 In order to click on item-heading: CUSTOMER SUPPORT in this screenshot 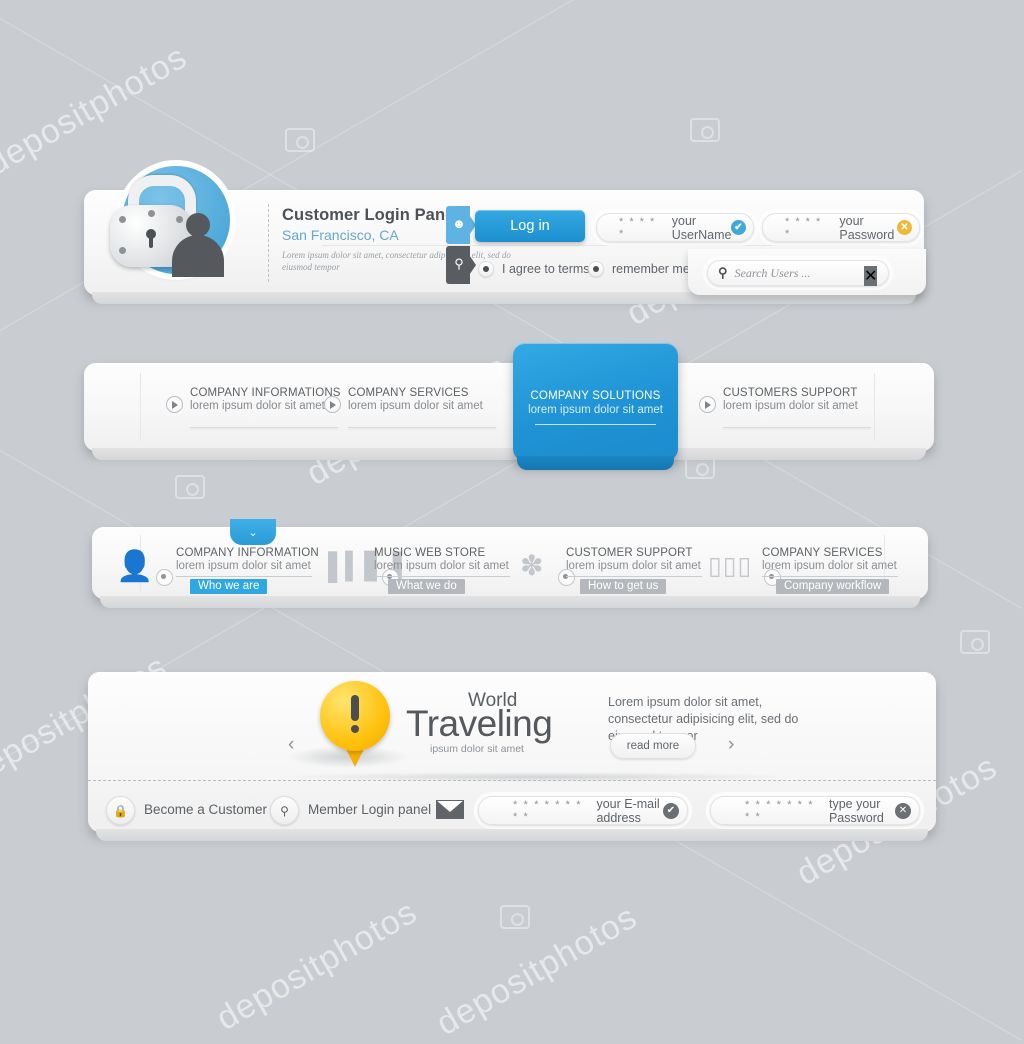, I will do `click(629, 553)`.